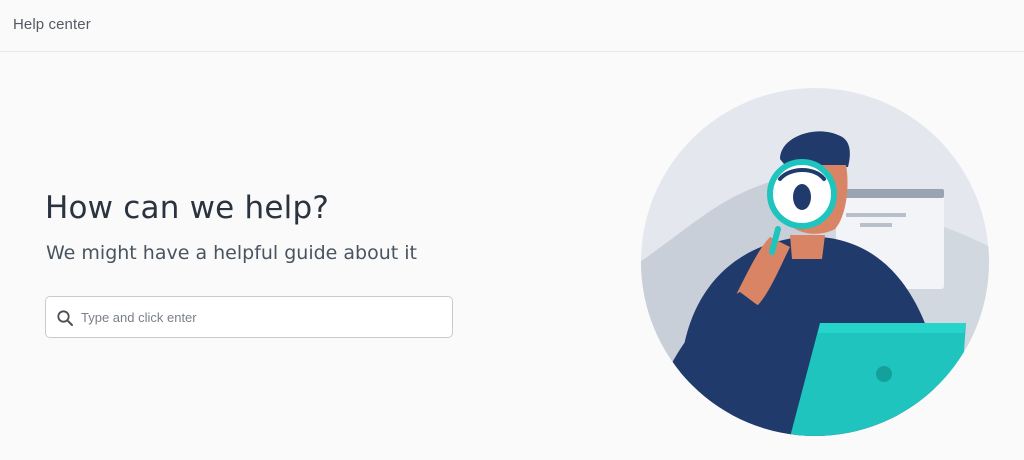 Image resolution: width=1024 pixels, height=460 pixels. Describe the element at coordinates (878, 379) in the screenshot. I see `laptop-icon` at that location.